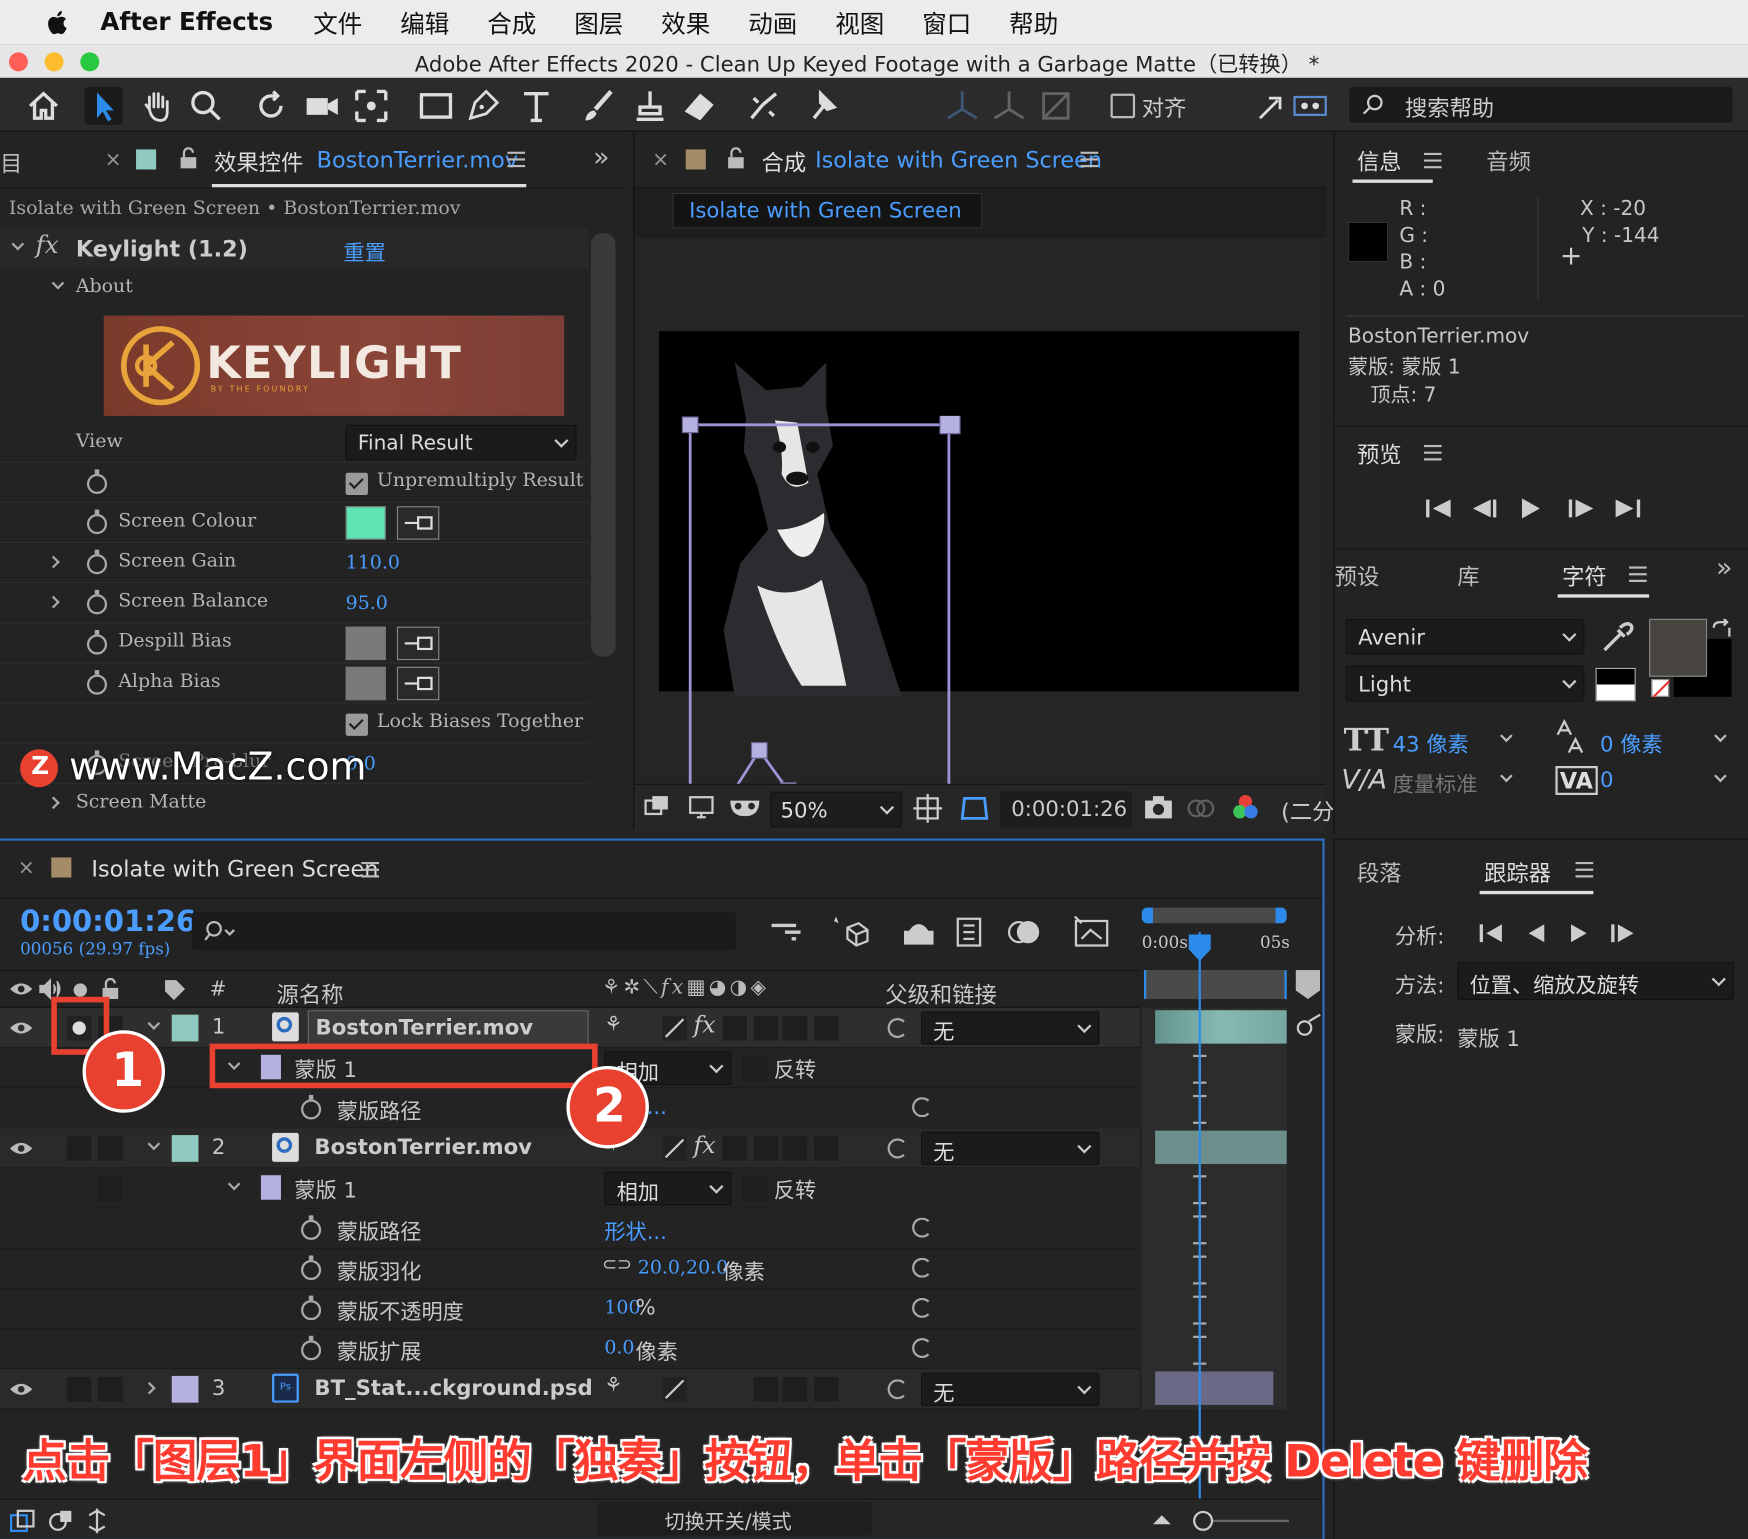 The height and width of the screenshot is (1539, 1748). Describe the element at coordinates (1033, 22) in the screenshot. I see `menu-help: 帮助` at that location.